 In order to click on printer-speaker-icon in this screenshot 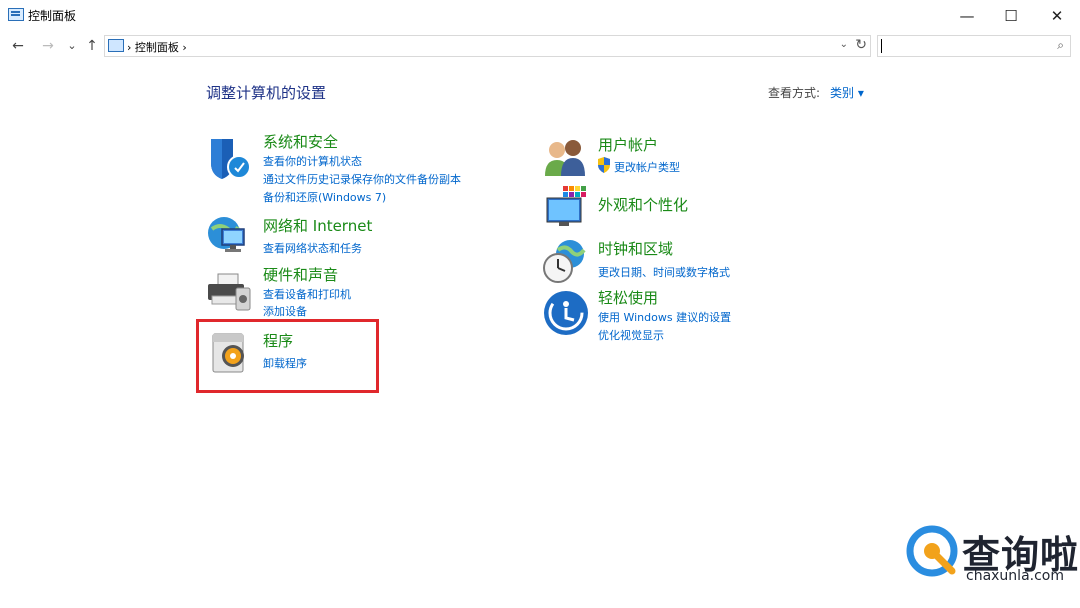, I will do `click(229, 291)`.